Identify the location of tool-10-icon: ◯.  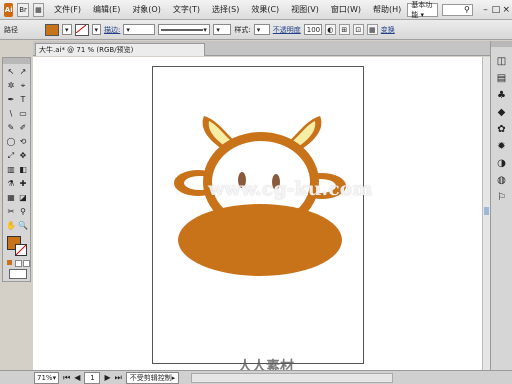
(11, 142).